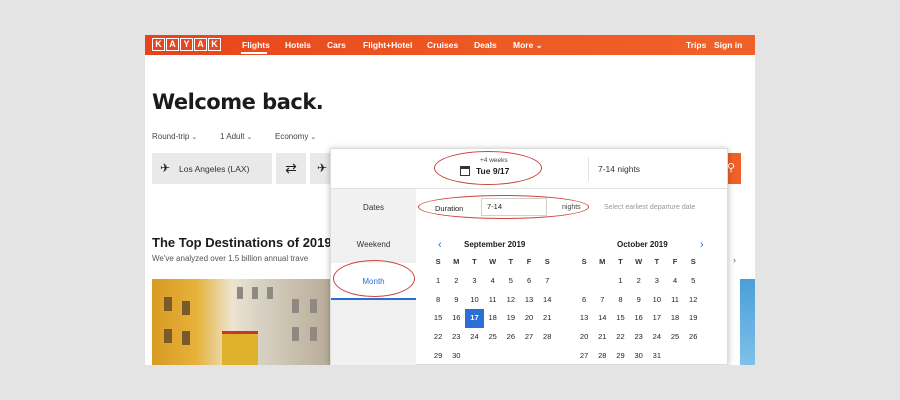  I want to click on tab-dates: Dates, so click(373, 207).